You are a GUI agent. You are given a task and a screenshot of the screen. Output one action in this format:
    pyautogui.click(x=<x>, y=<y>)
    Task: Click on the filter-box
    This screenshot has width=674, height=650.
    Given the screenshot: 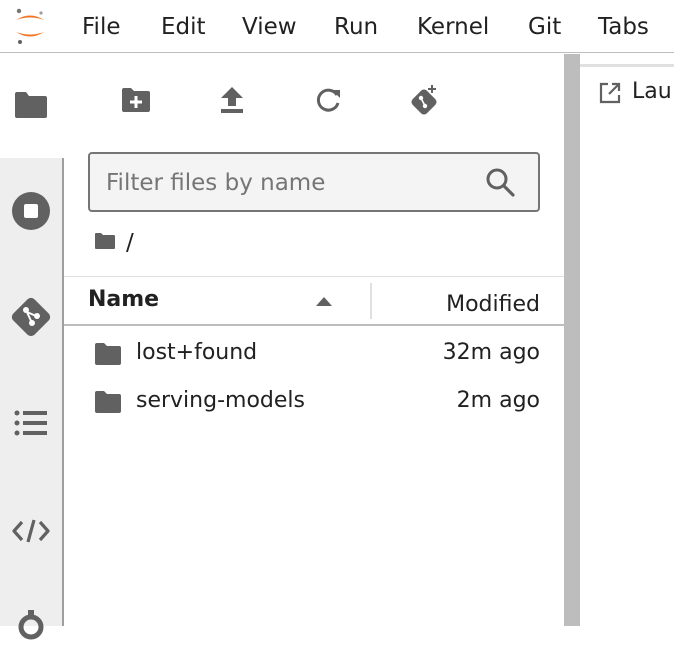 What is the action you would take?
    pyautogui.click(x=314, y=182)
    